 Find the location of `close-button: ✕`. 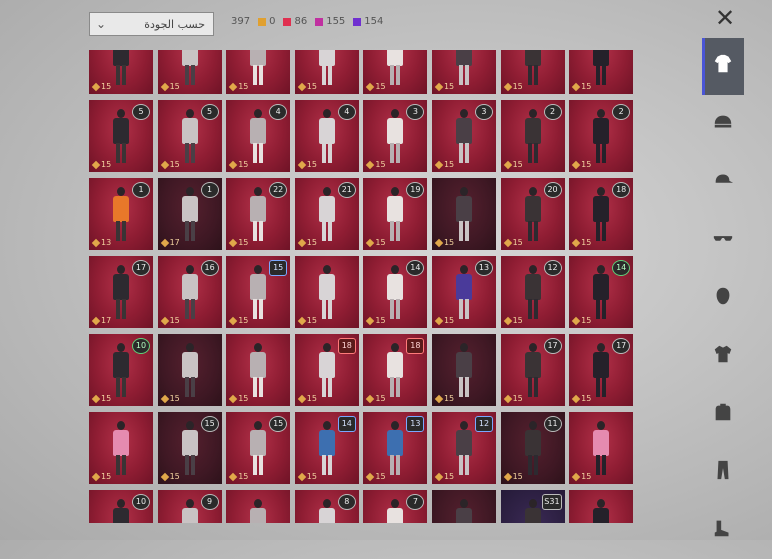

close-button: ✕ is located at coordinates (725, 18).